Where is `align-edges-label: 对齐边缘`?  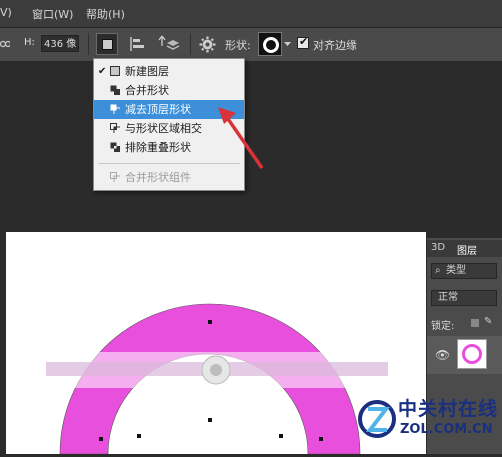
align-edges-label: 对齐边缘 is located at coordinates (335, 45).